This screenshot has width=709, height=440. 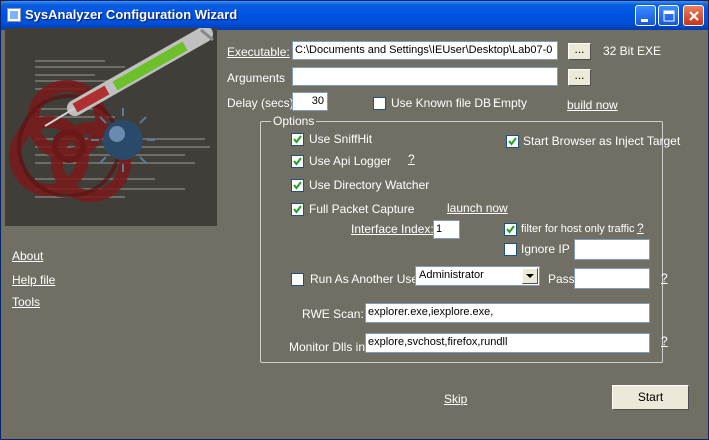 I want to click on maximize-button, so click(x=668, y=15).